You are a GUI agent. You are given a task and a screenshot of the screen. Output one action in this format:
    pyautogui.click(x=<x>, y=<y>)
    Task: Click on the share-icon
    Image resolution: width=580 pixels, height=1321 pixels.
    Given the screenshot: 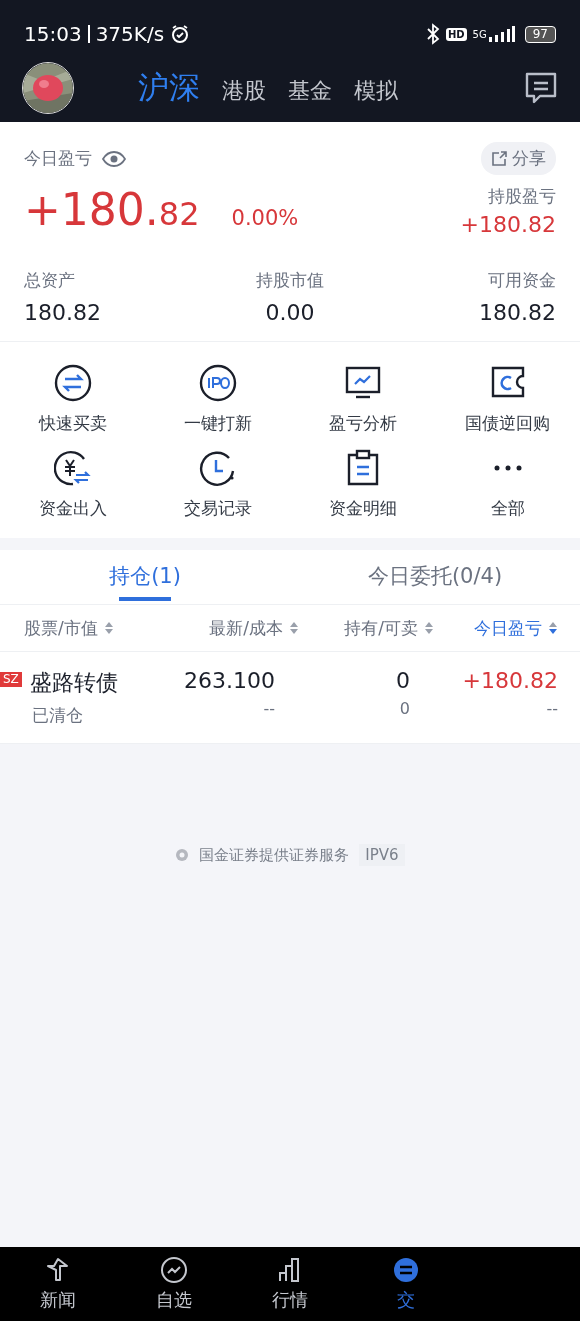 What is the action you would take?
    pyautogui.click(x=499, y=158)
    